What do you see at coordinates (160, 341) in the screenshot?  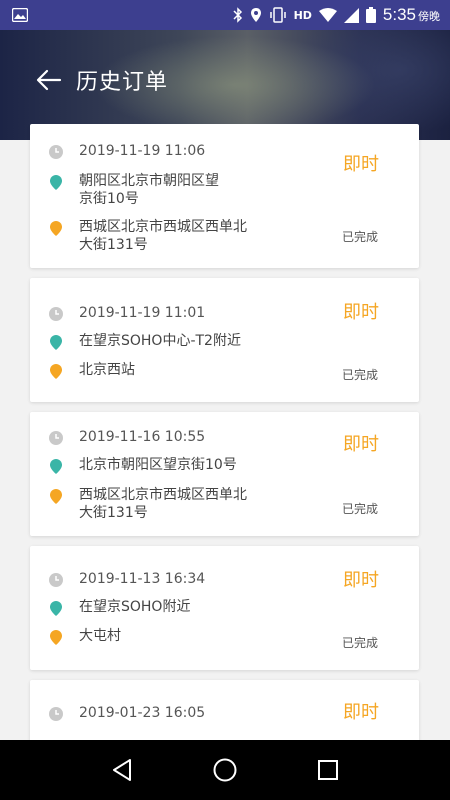 I see `pickup-address: 在望京SOHO中心-T2附近` at bounding box center [160, 341].